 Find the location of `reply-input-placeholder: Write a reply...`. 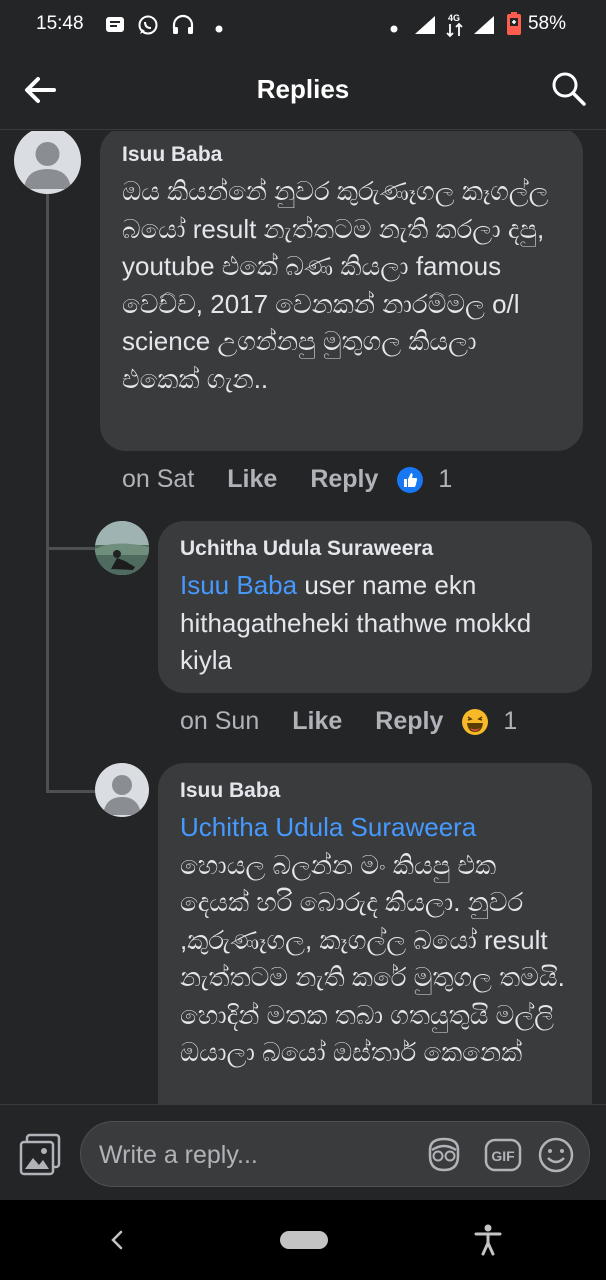

reply-input-placeholder: Write a reply... is located at coordinates (178, 1155).